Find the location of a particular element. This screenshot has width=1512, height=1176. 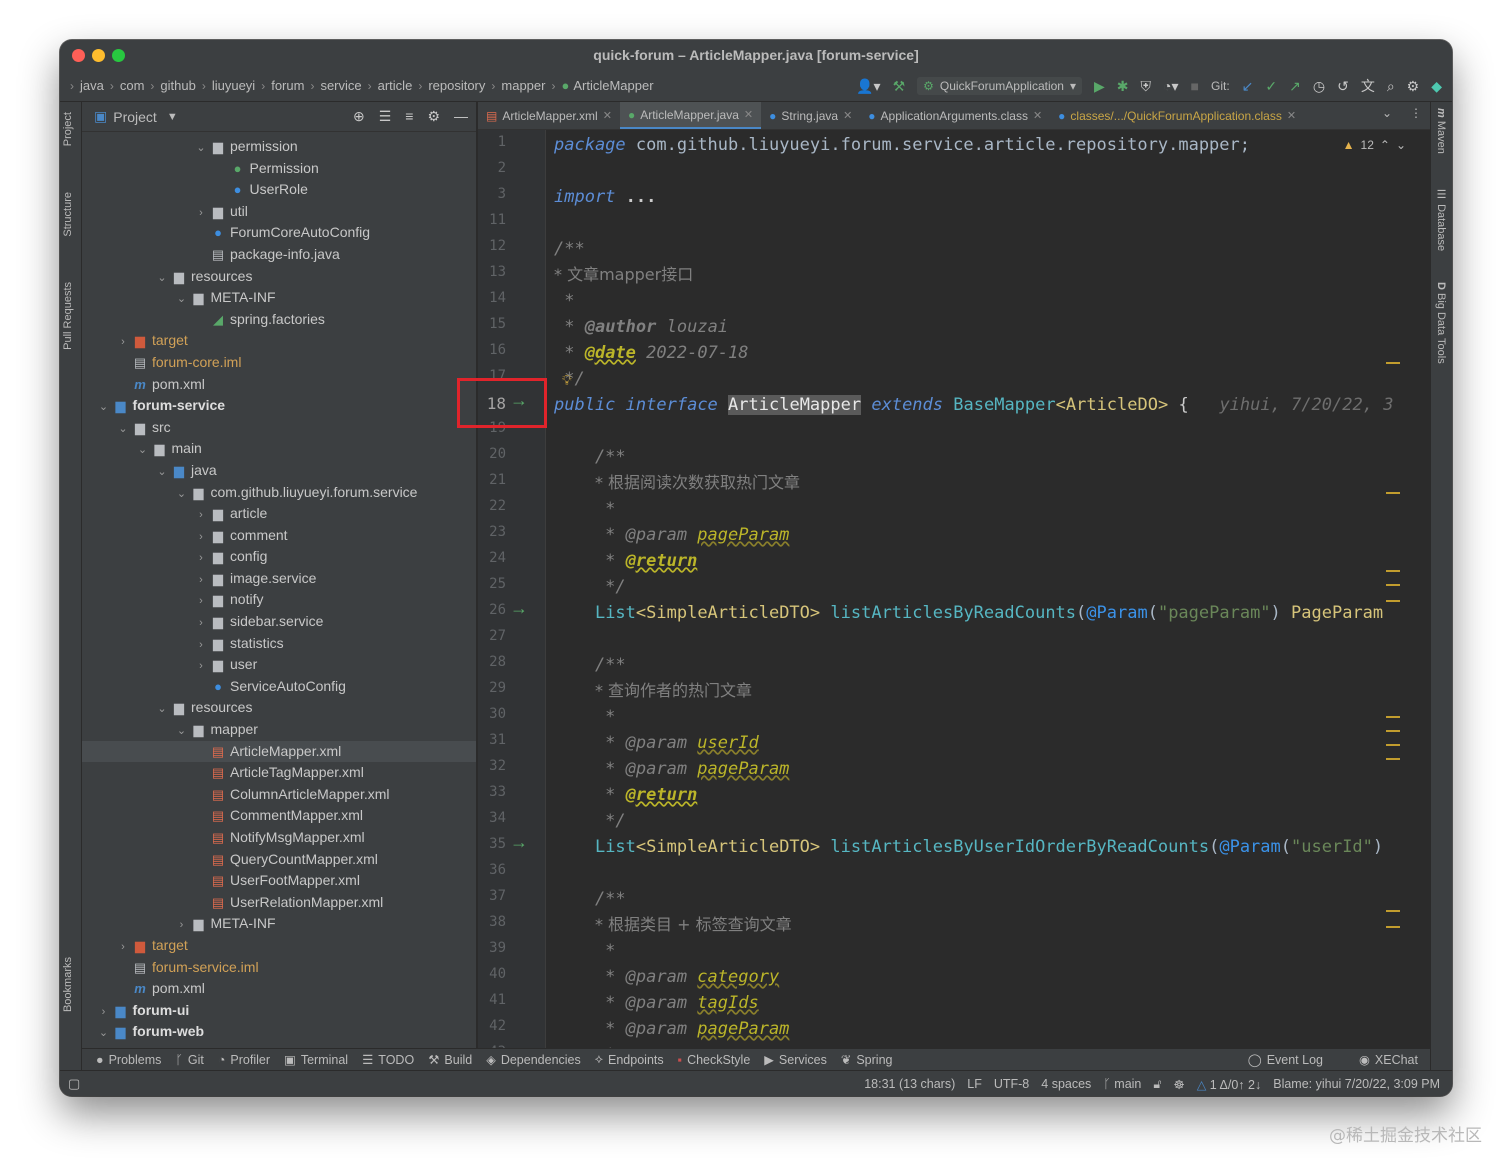

breadcrumb-item: article is located at coordinates (395, 85).